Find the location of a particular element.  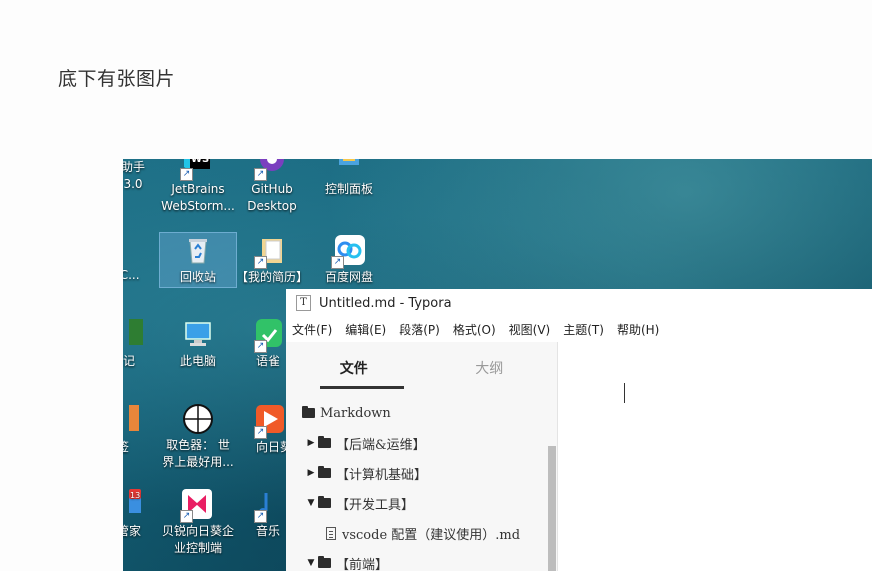

pc-manager-icon: 13 is located at coordinates (145, 505).